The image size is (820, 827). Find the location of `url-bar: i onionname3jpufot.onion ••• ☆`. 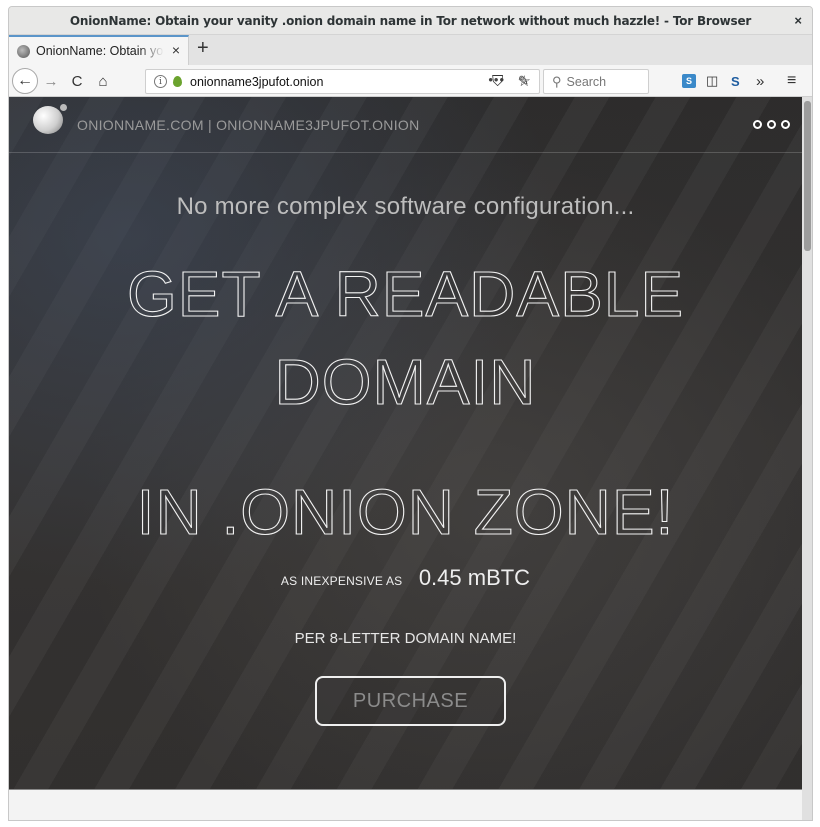

url-bar: i onionname3jpufot.onion ••• ☆ is located at coordinates (342, 81).